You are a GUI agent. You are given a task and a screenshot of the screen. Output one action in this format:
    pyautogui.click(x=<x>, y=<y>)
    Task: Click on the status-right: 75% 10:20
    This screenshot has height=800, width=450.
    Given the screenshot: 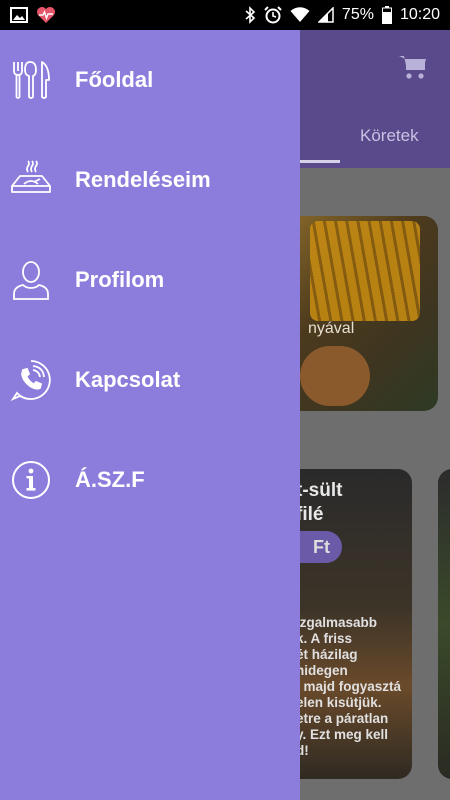 What is the action you would take?
    pyautogui.click(x=342, y=15)
    